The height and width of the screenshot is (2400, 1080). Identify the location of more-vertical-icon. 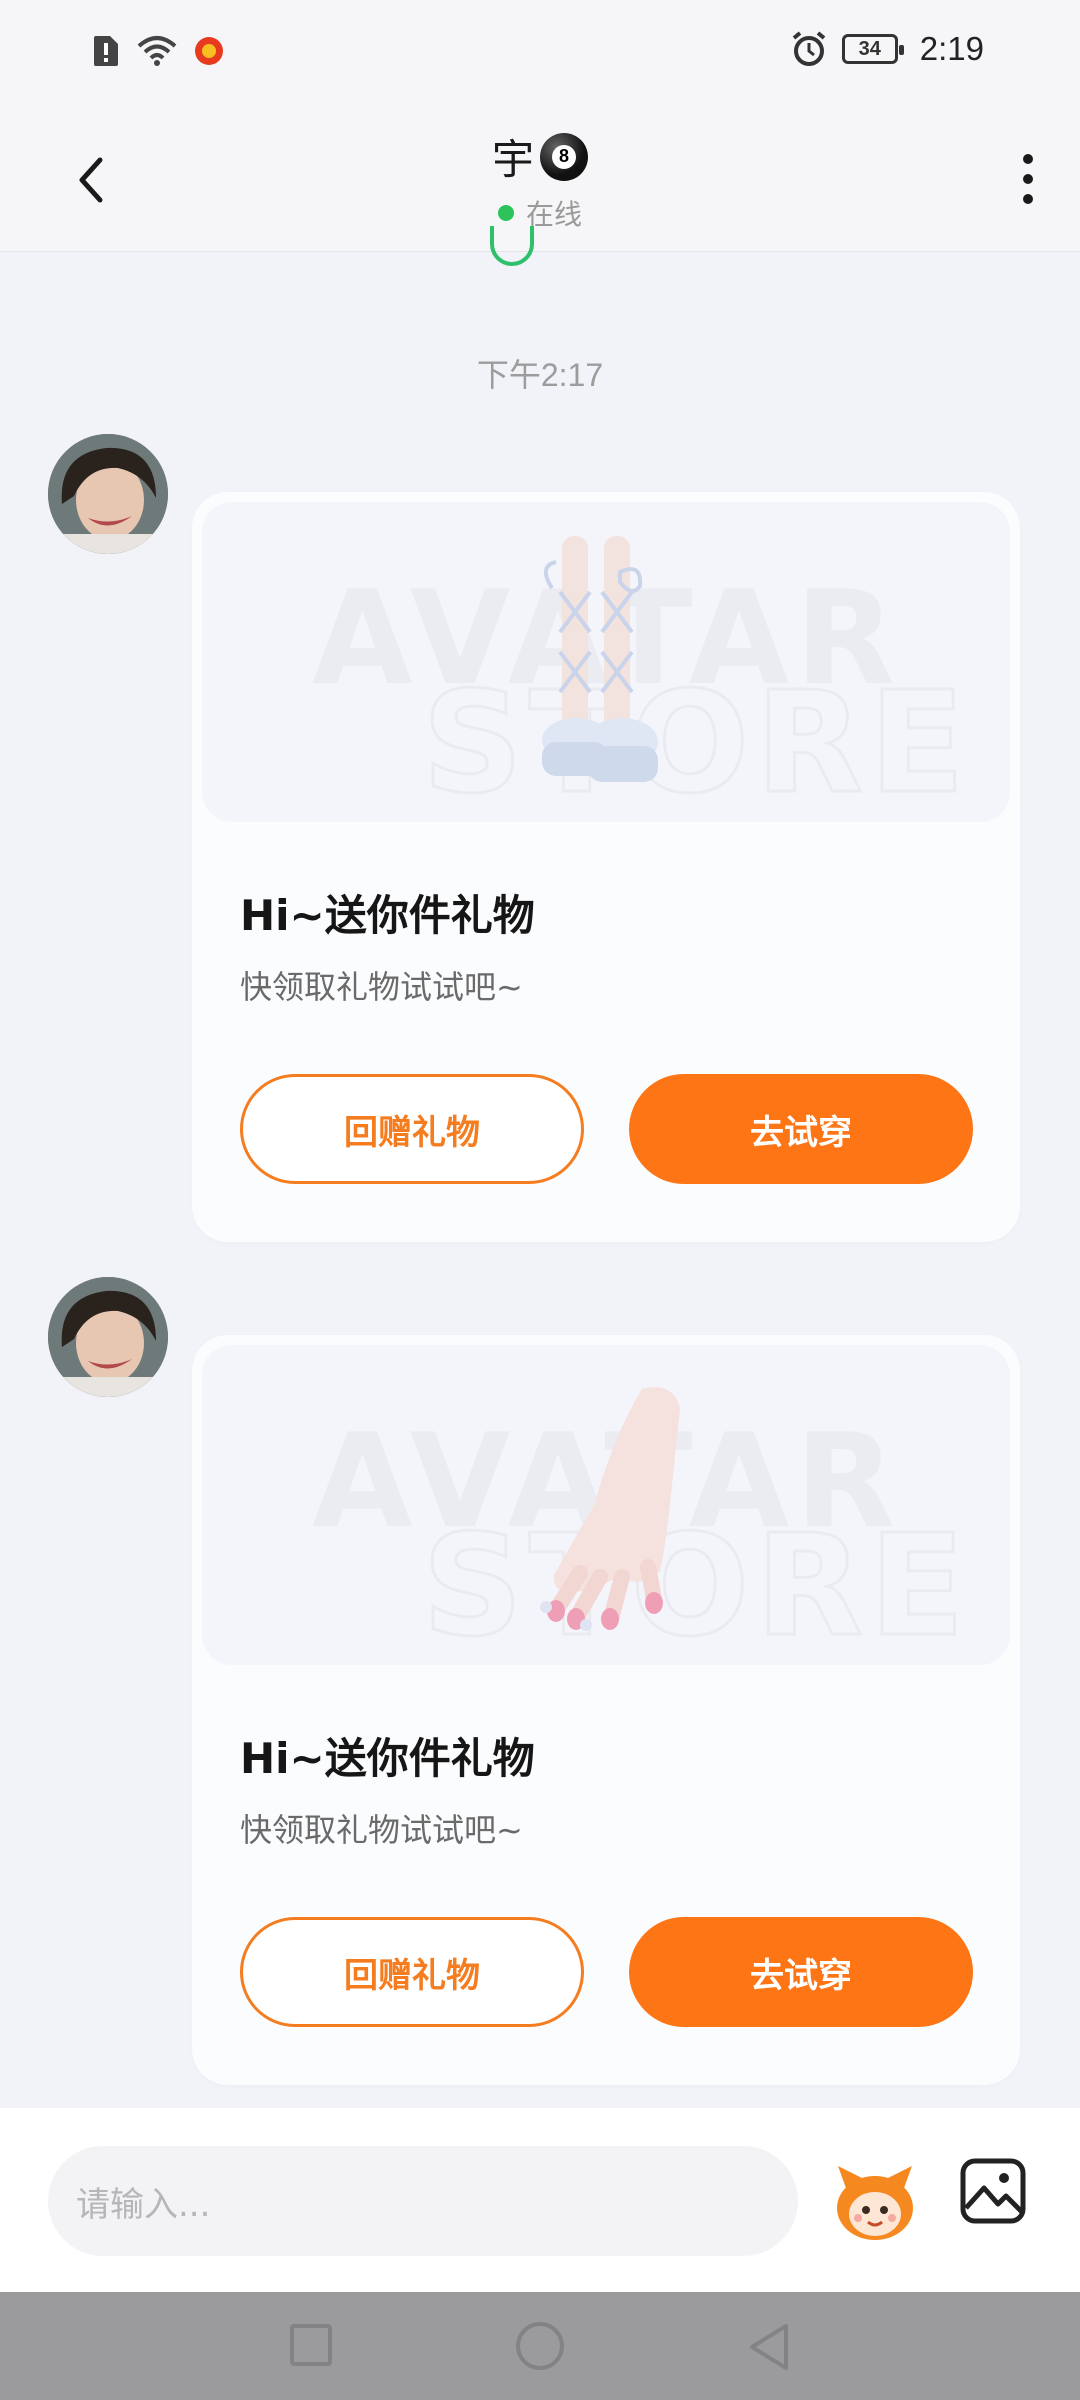
(1028, 159).